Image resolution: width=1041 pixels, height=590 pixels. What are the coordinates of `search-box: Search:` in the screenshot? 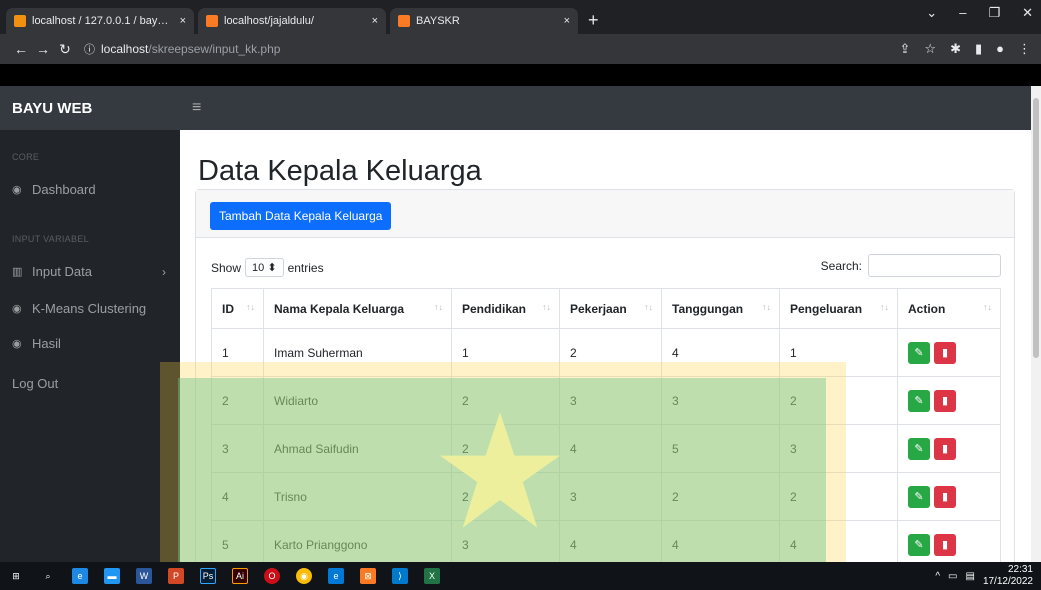 It's located at (911, 265).